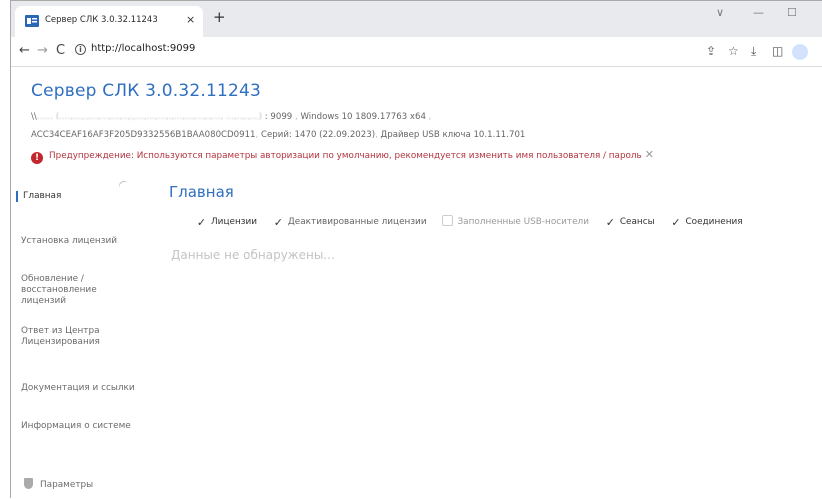  I want to click on browser-tab: Сервер СЛК 3.0.32.11243 ×, so click(109, 21).